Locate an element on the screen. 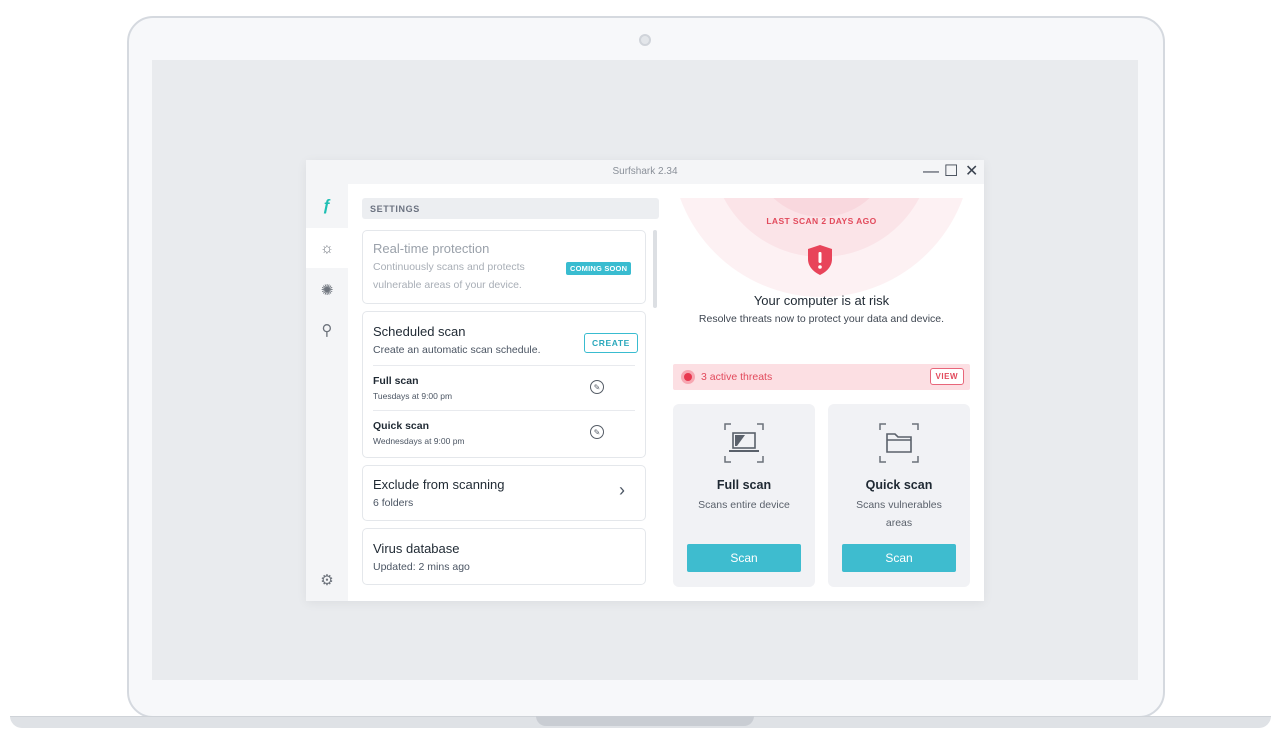 The height and width of the screenshot is (738, 1271). risk-title: Your computer is at risk is located at coordinates (821, 300).